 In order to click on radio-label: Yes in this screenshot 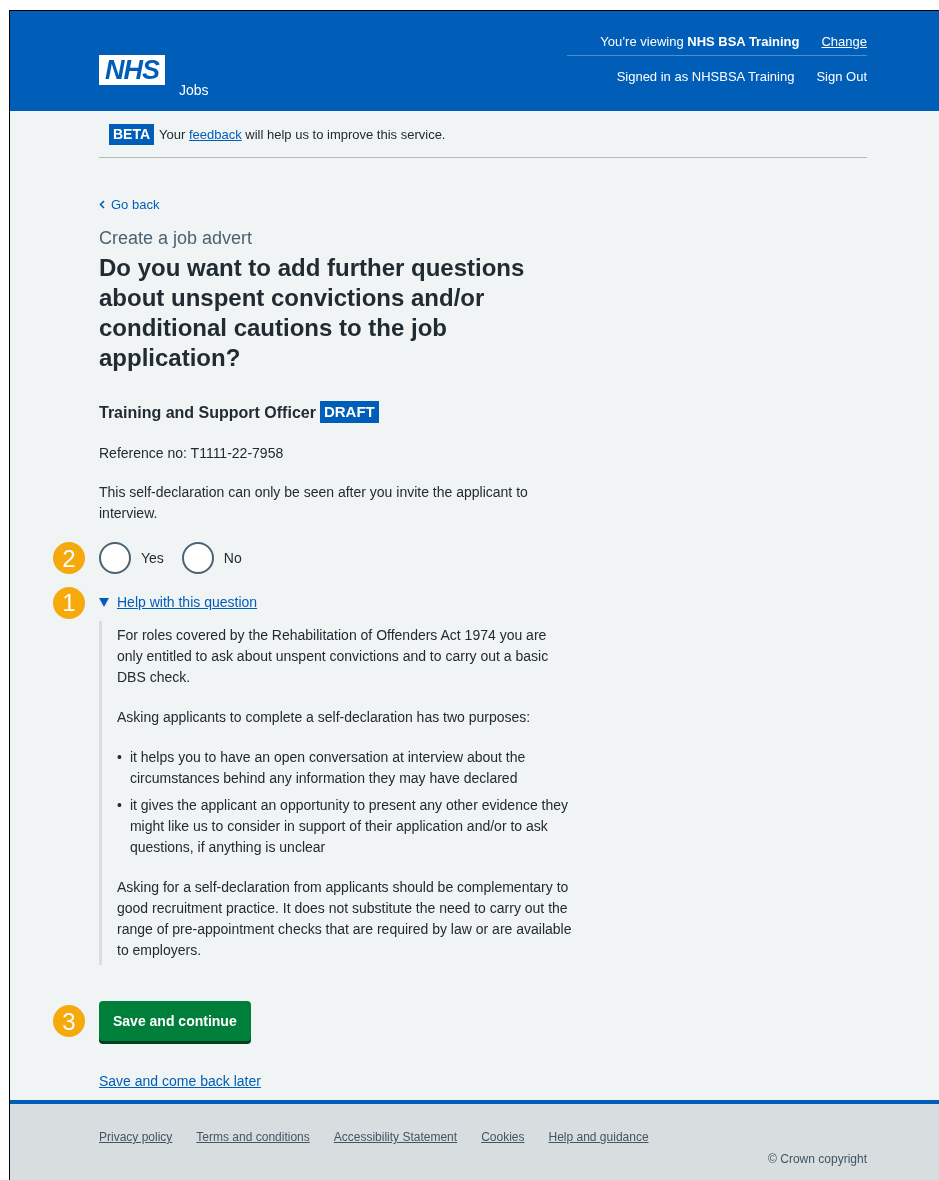, I will do `click(152, 558)`.